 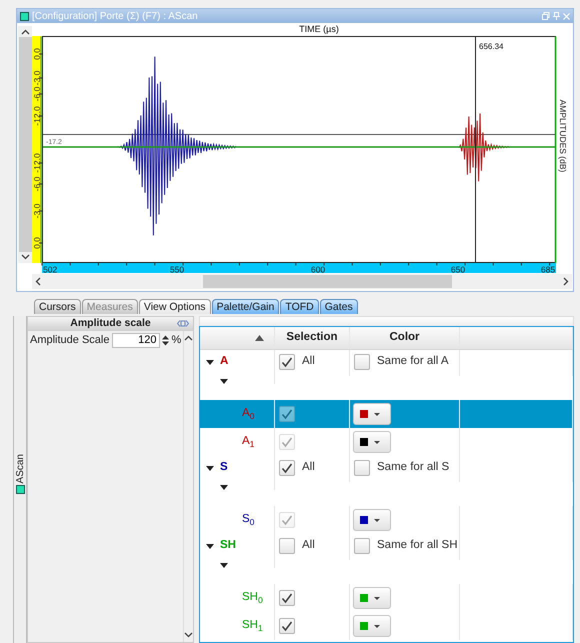 What do you see at coordinates (20, 489) in the screenshot?
I see `view-icon` at bounding box center [20, 489].